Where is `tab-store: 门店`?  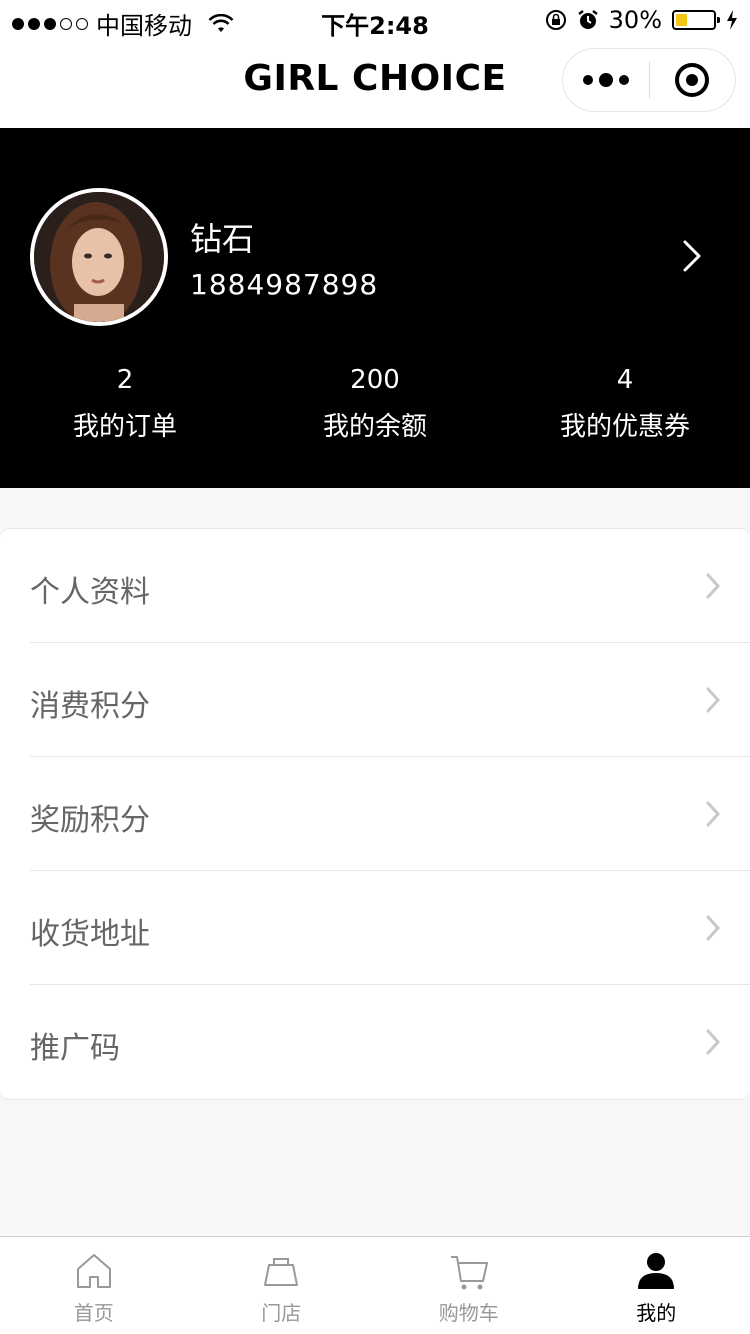 tab-store: 门店 is located at coordinates (282, 1285).